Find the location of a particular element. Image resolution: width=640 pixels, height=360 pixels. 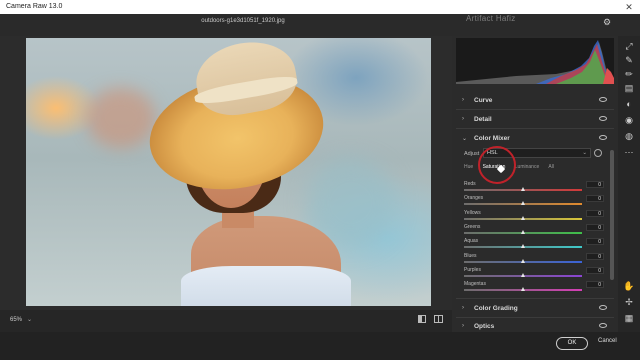

tab-hue: Hue is located at coordinates (468, 167).